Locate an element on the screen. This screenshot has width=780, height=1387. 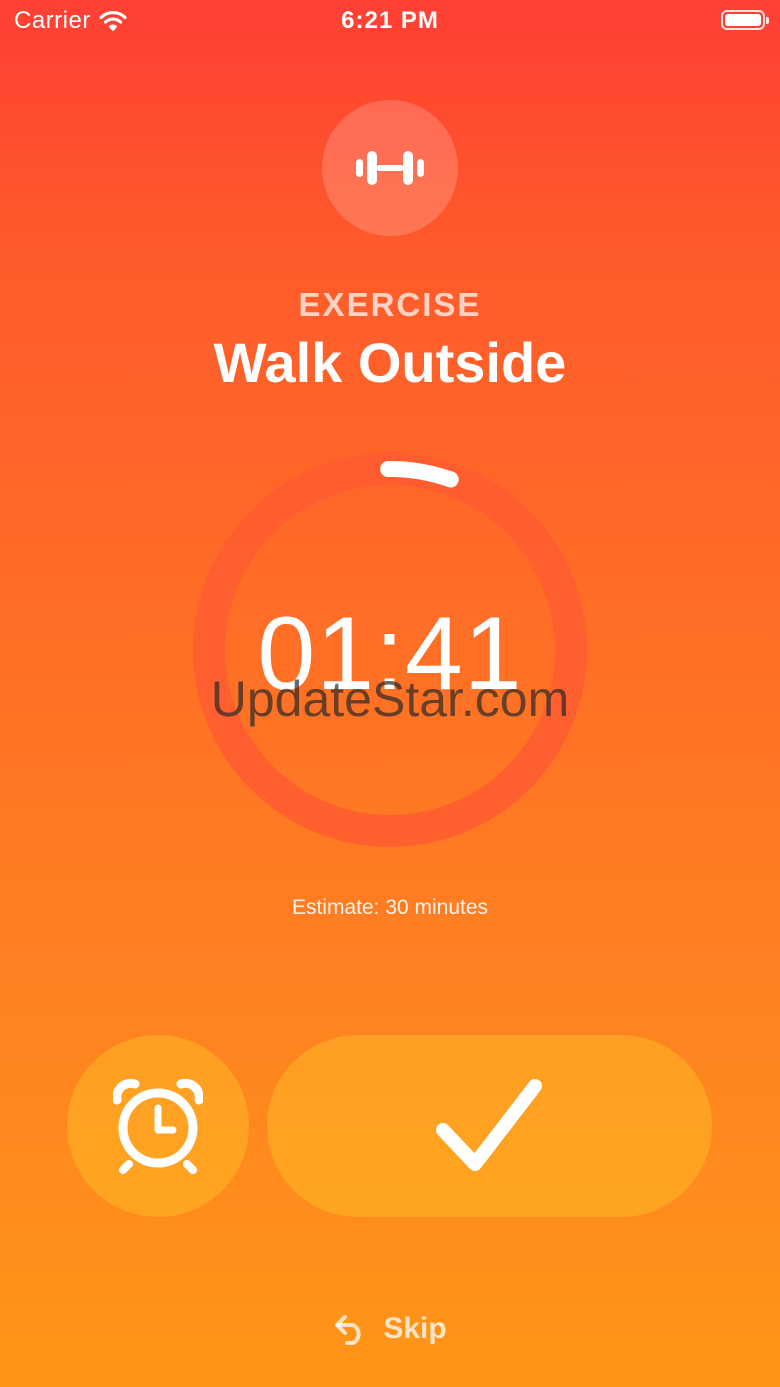
status-bar: Carrier 6:21 PM is located at coordinates (390, 22).